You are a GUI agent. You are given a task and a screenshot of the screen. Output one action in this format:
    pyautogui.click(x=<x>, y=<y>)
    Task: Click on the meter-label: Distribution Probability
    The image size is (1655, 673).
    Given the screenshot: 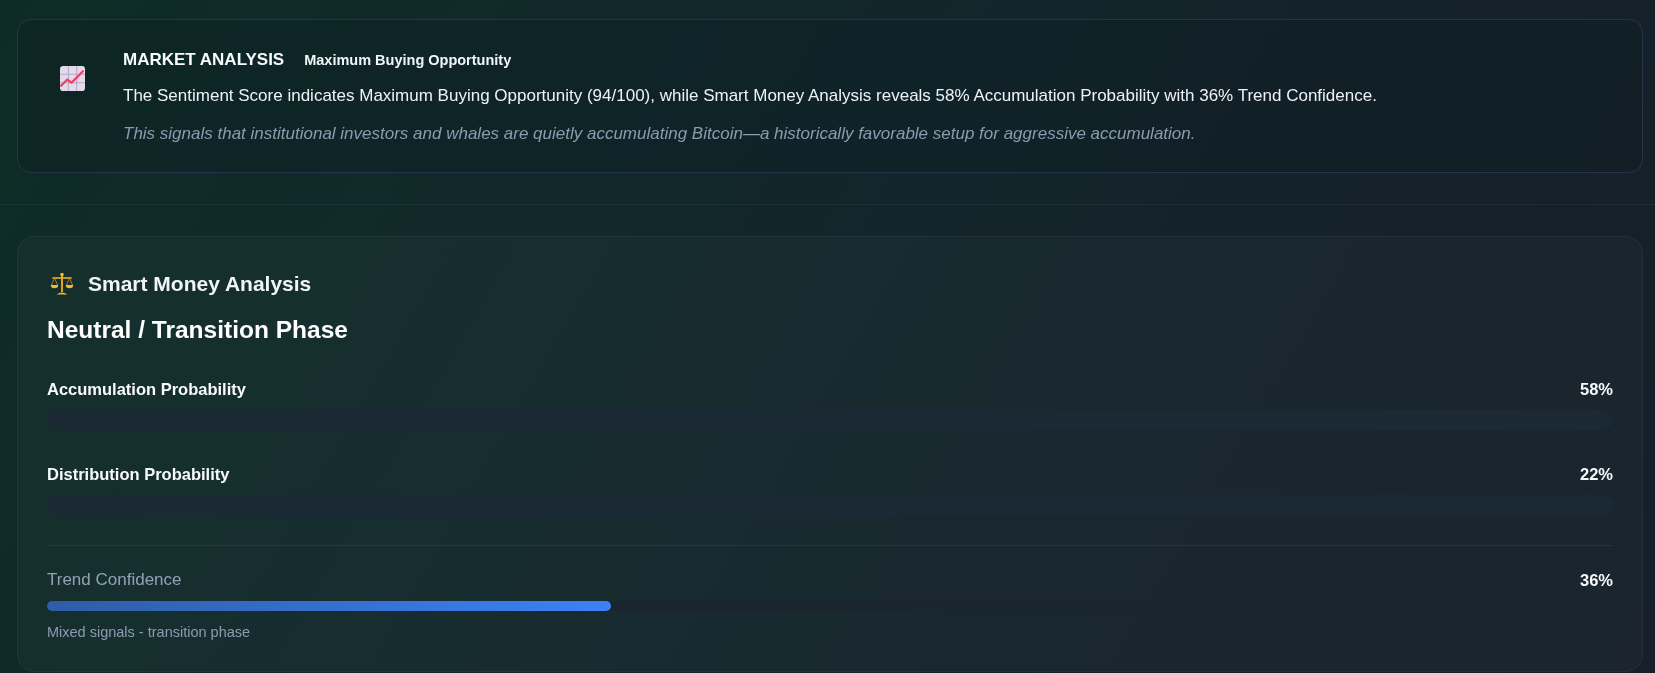 What is the action you would take?
    pyautogui.click(x=138, y=474)
    